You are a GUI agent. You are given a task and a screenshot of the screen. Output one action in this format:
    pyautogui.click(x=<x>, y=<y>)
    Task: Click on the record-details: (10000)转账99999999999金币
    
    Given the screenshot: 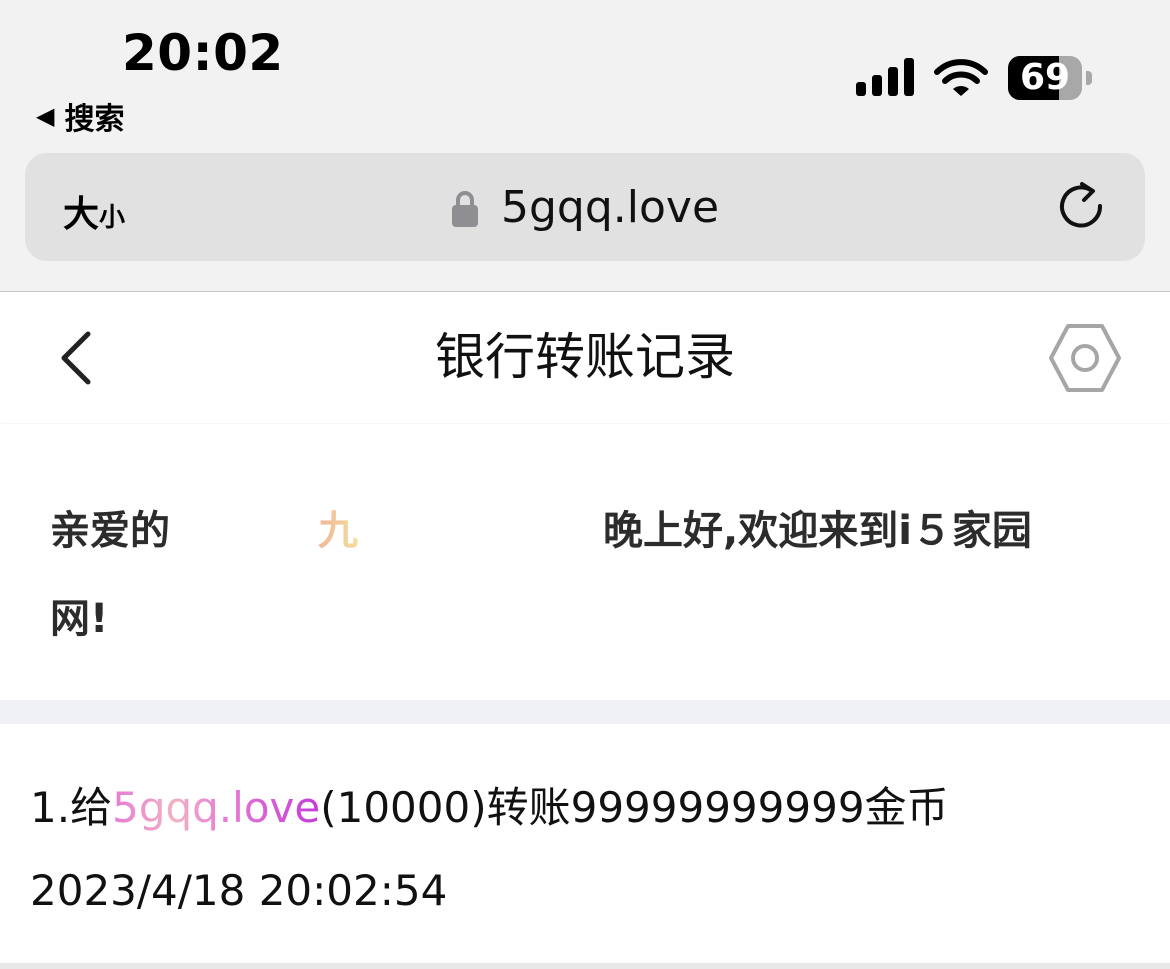 What is the action you would take?
    pyautogui.click(x=634, y=807)
    